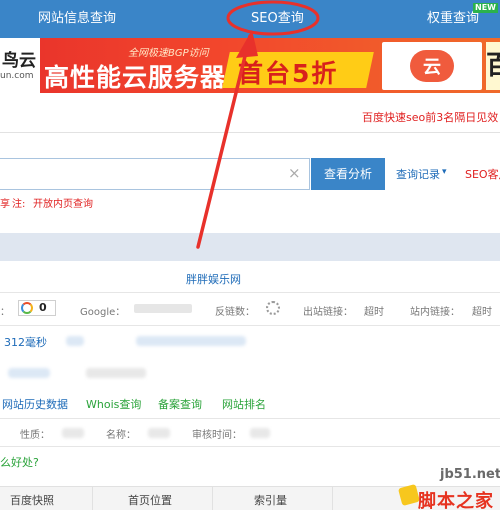  What do you see at coordinates (250, 19) in the screenshot?
I see `top-nav-bar: 网站信息查询 SEO查询 权重查询 NEW` at bounding box center [250, 19].